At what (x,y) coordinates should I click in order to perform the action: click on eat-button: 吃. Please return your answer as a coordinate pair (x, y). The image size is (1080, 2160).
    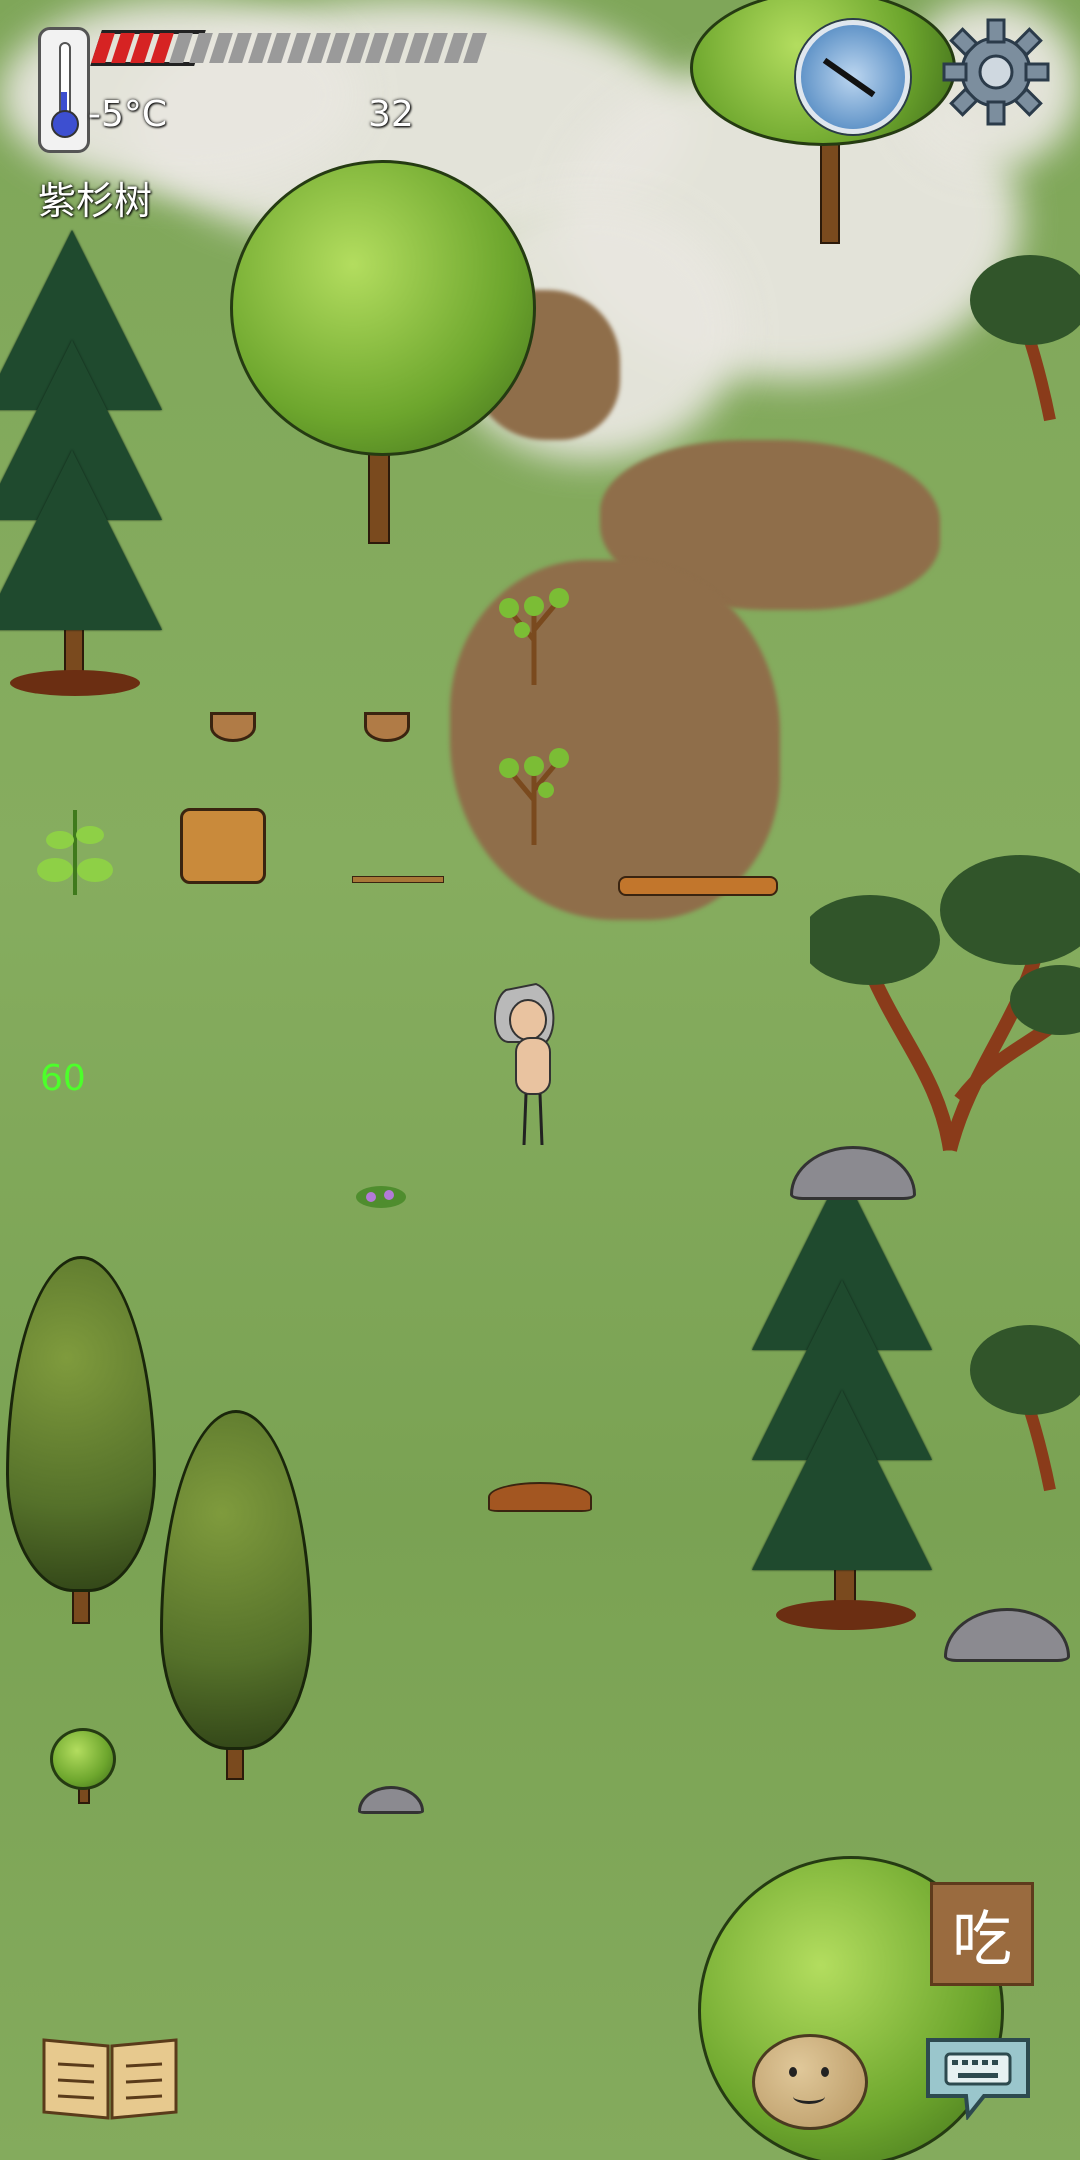
    Looking at the image, I should click on (982, 1934).